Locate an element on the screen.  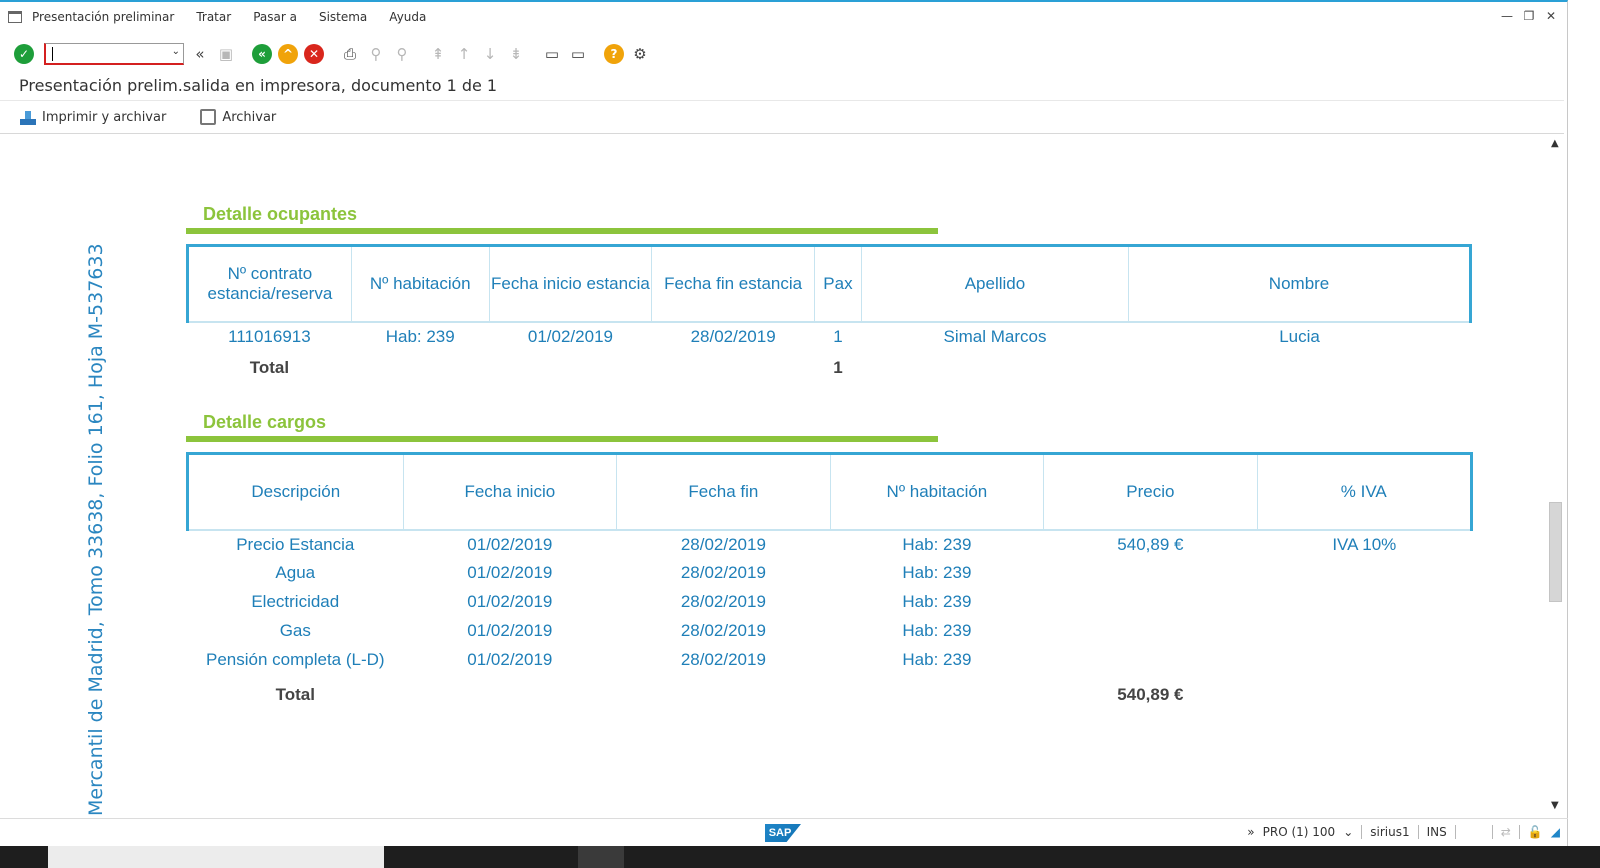
header-pax: Pax is located at coordinates (837, 283).